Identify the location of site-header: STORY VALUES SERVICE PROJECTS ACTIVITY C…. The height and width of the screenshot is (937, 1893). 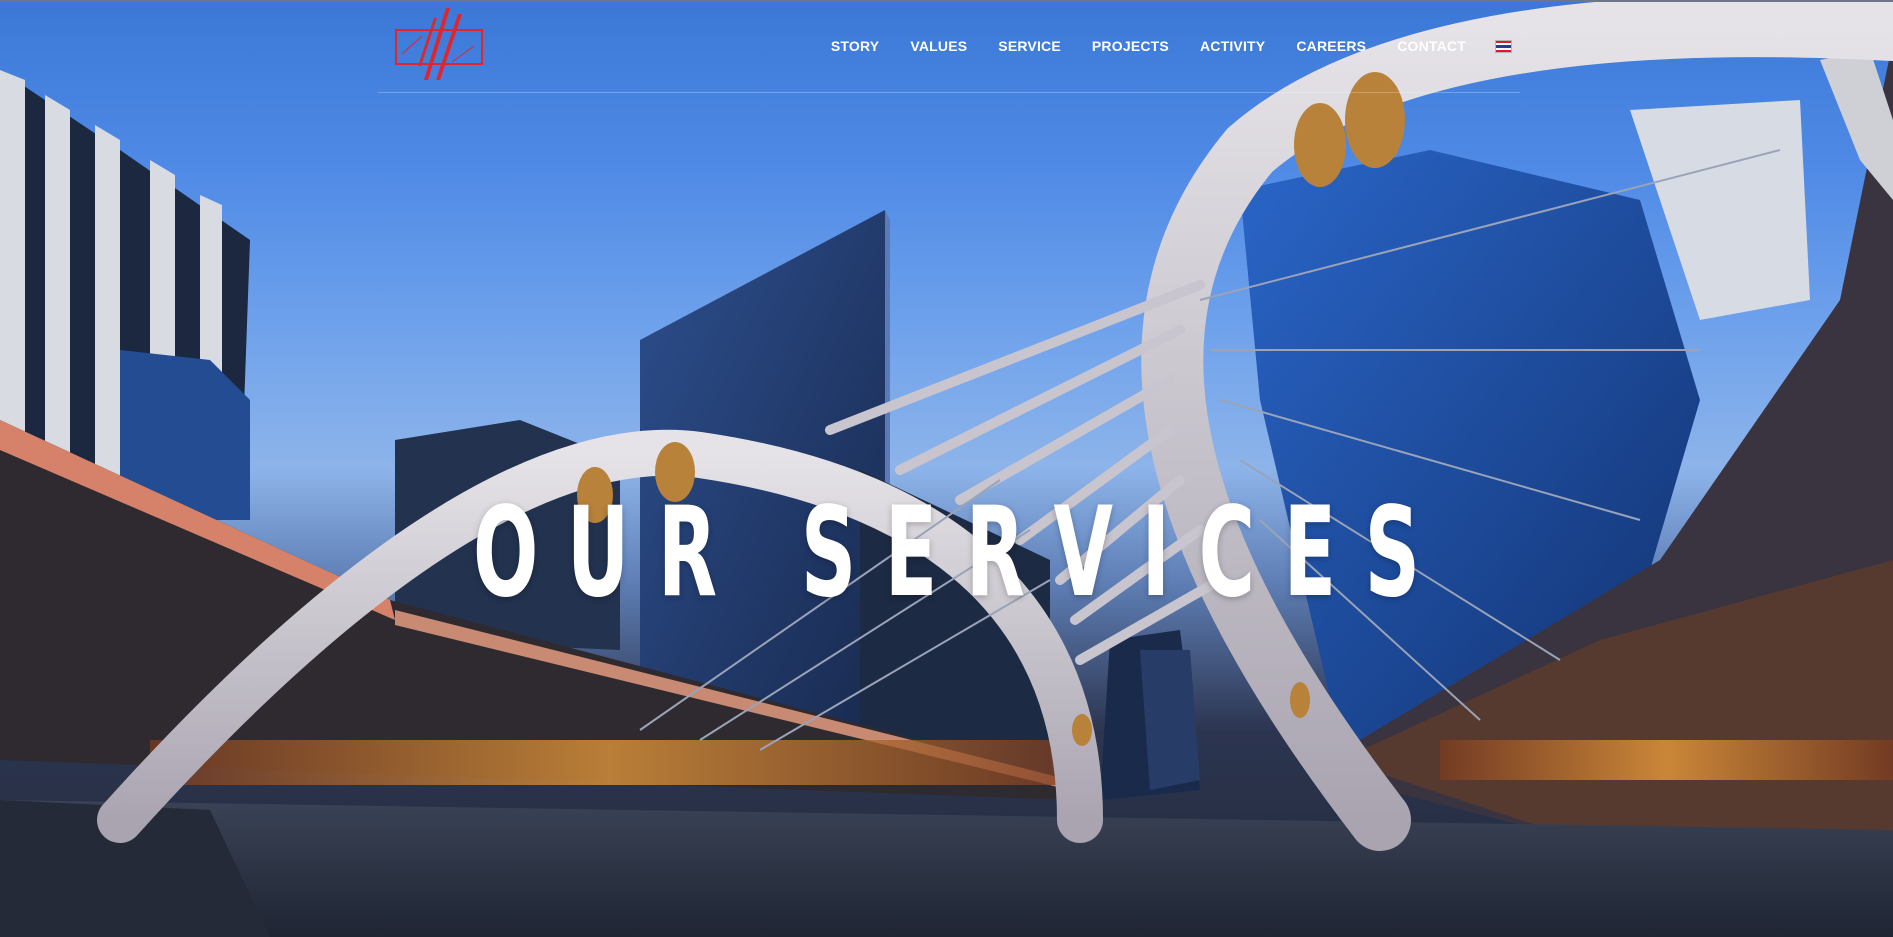
(949, 46).